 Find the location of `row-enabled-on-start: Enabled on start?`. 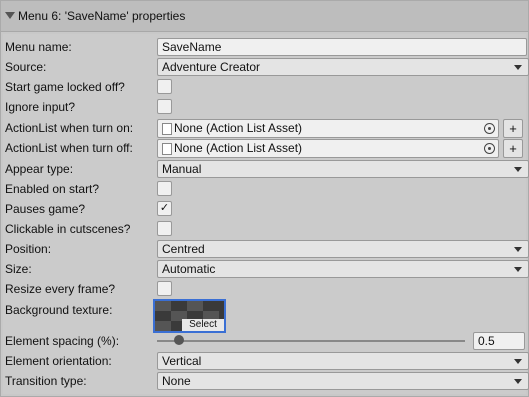

row-enabled-on-start: Enabled on start? is located at coordinates (264, 189).